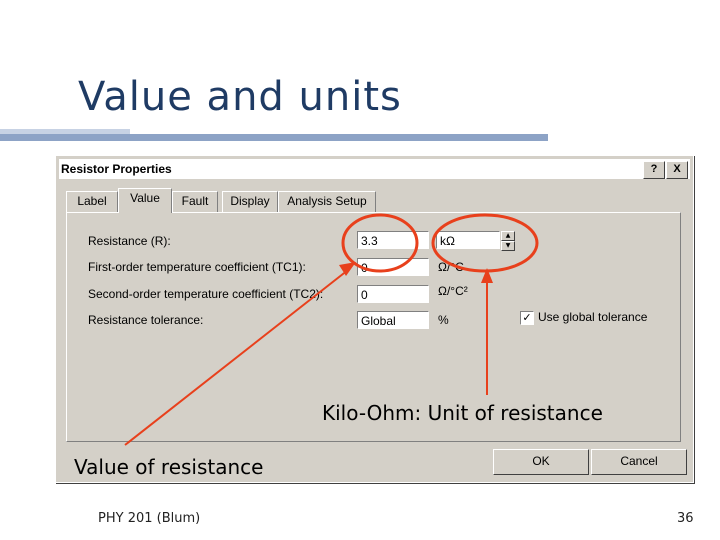 The image size is (720, 540). I want to click on ok-button: OK, so click(541, 462).